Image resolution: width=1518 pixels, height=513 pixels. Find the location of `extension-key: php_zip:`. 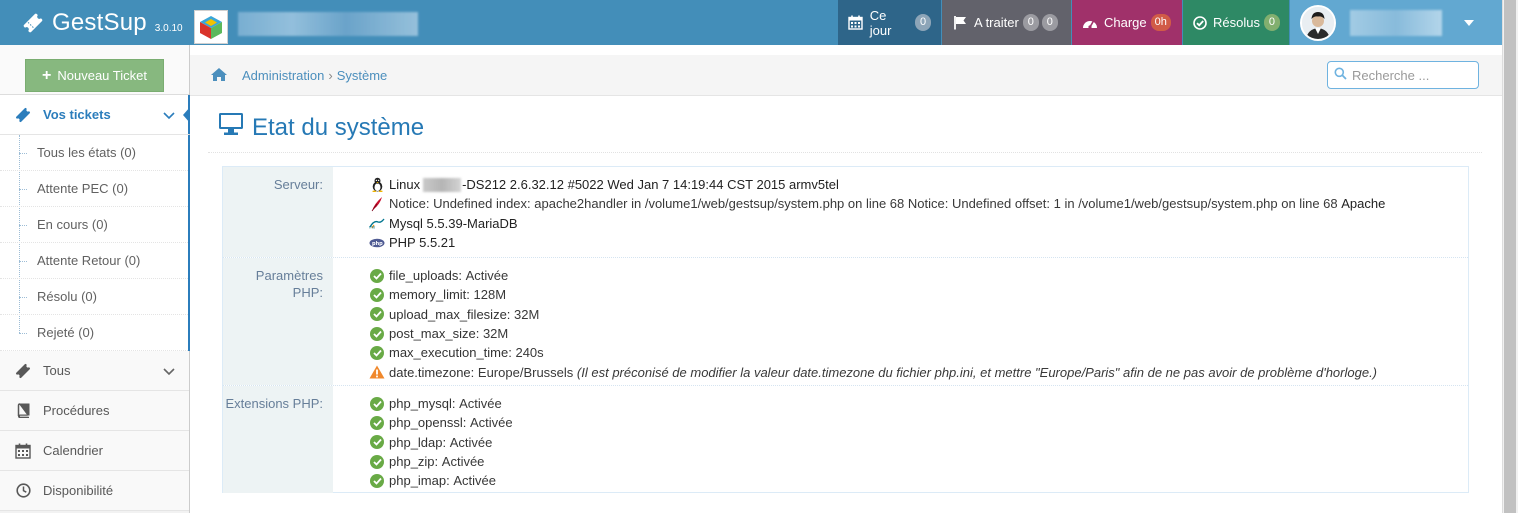

extension-key: php_zip: is located at coordinates (414, 462).